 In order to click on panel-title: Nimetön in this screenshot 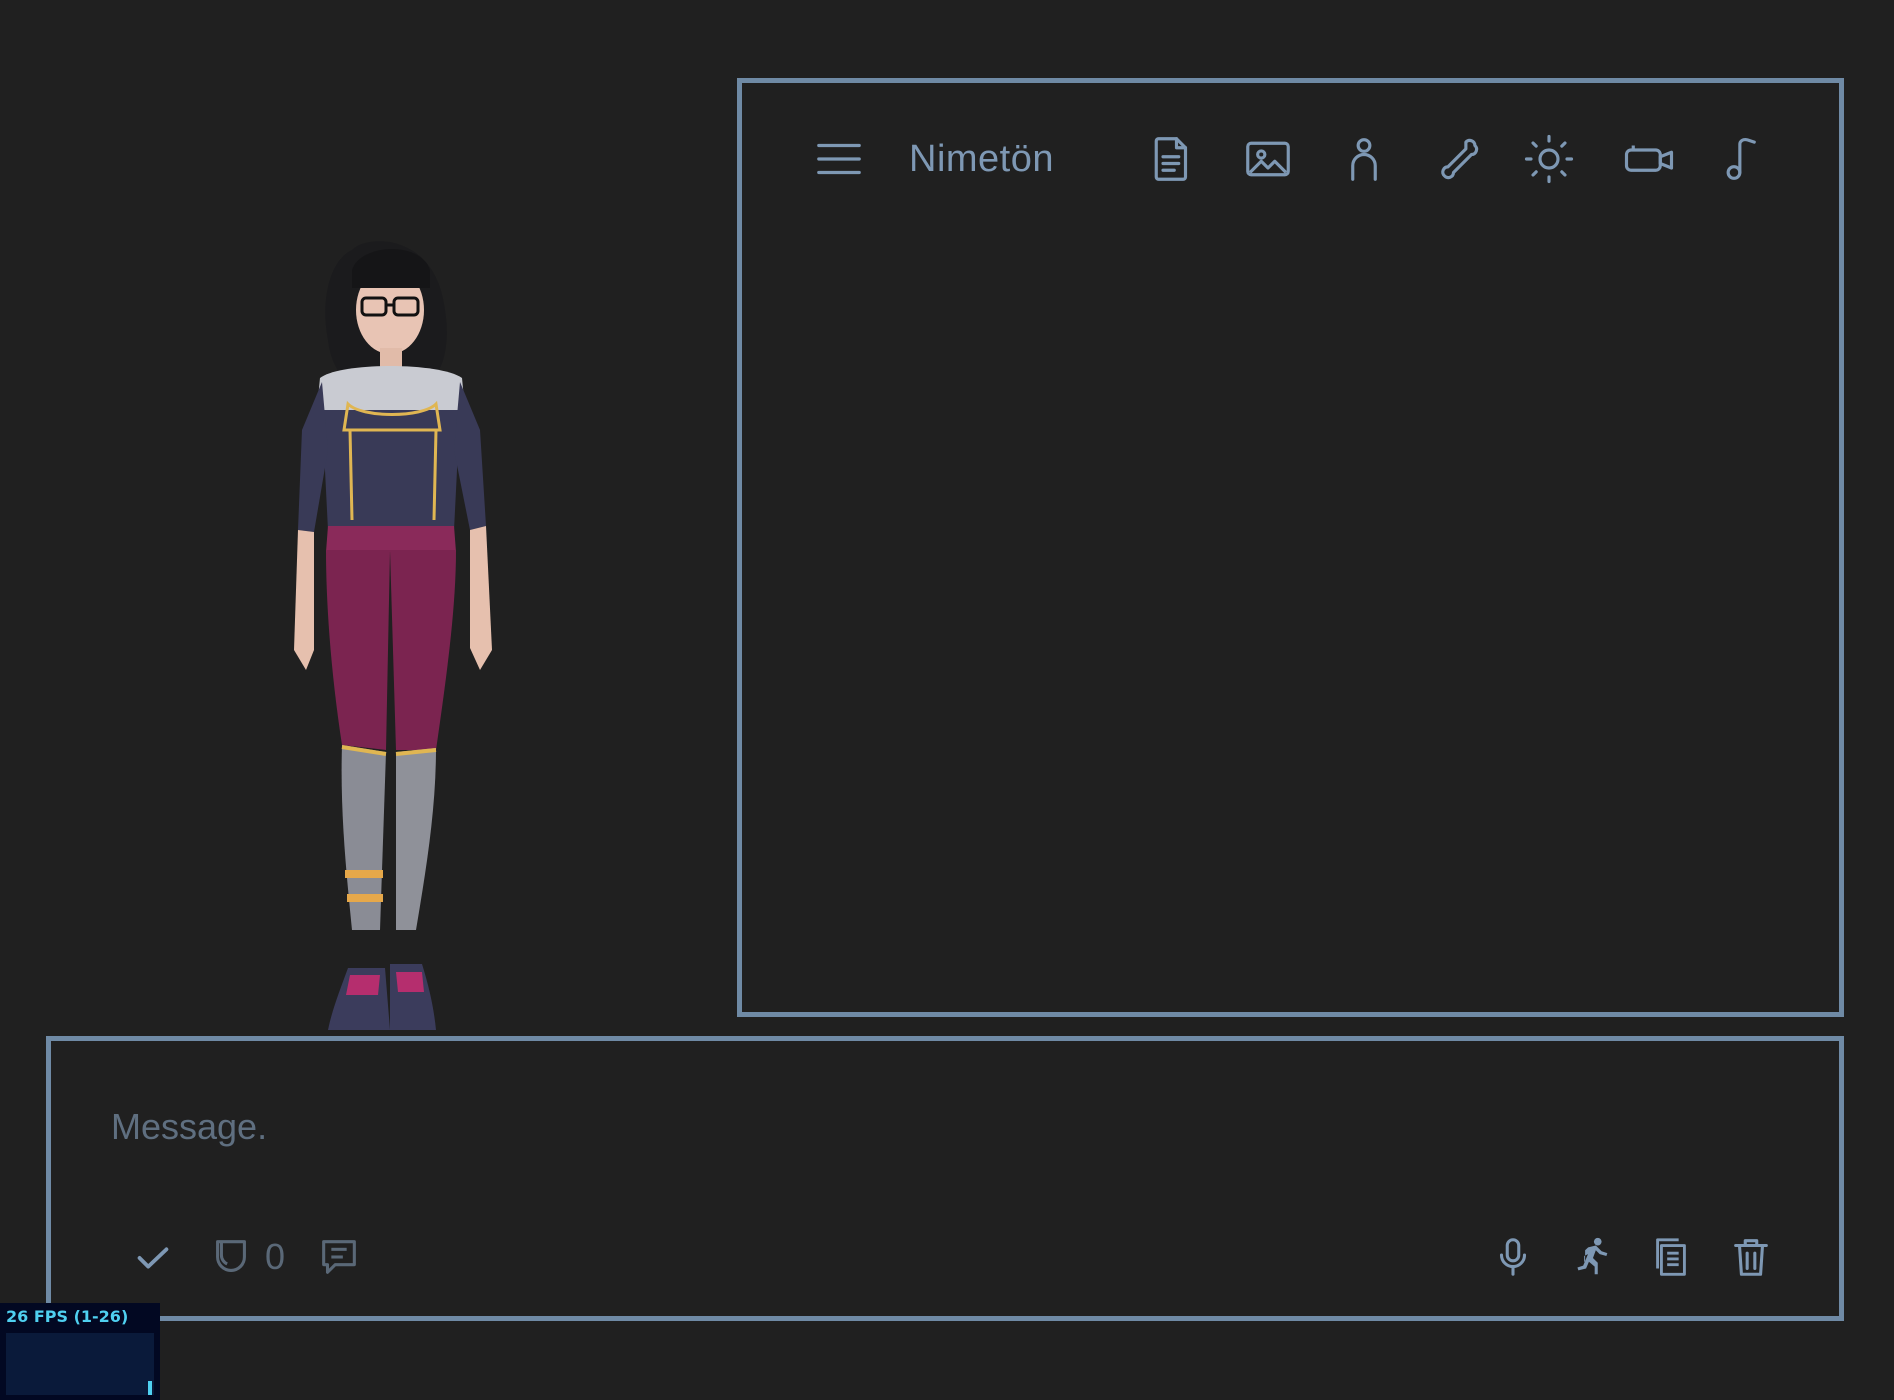, I will do `click(981, 159)`.